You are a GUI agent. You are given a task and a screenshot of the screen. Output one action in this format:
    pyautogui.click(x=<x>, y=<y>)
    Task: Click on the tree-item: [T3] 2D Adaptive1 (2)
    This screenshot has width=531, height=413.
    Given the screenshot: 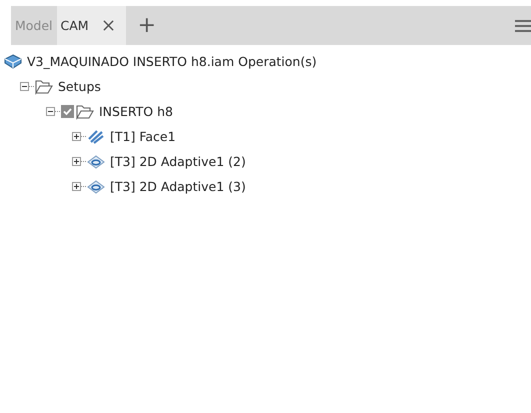 What is the action you would take?
    pyautogui.click(x=178, y=161)
    